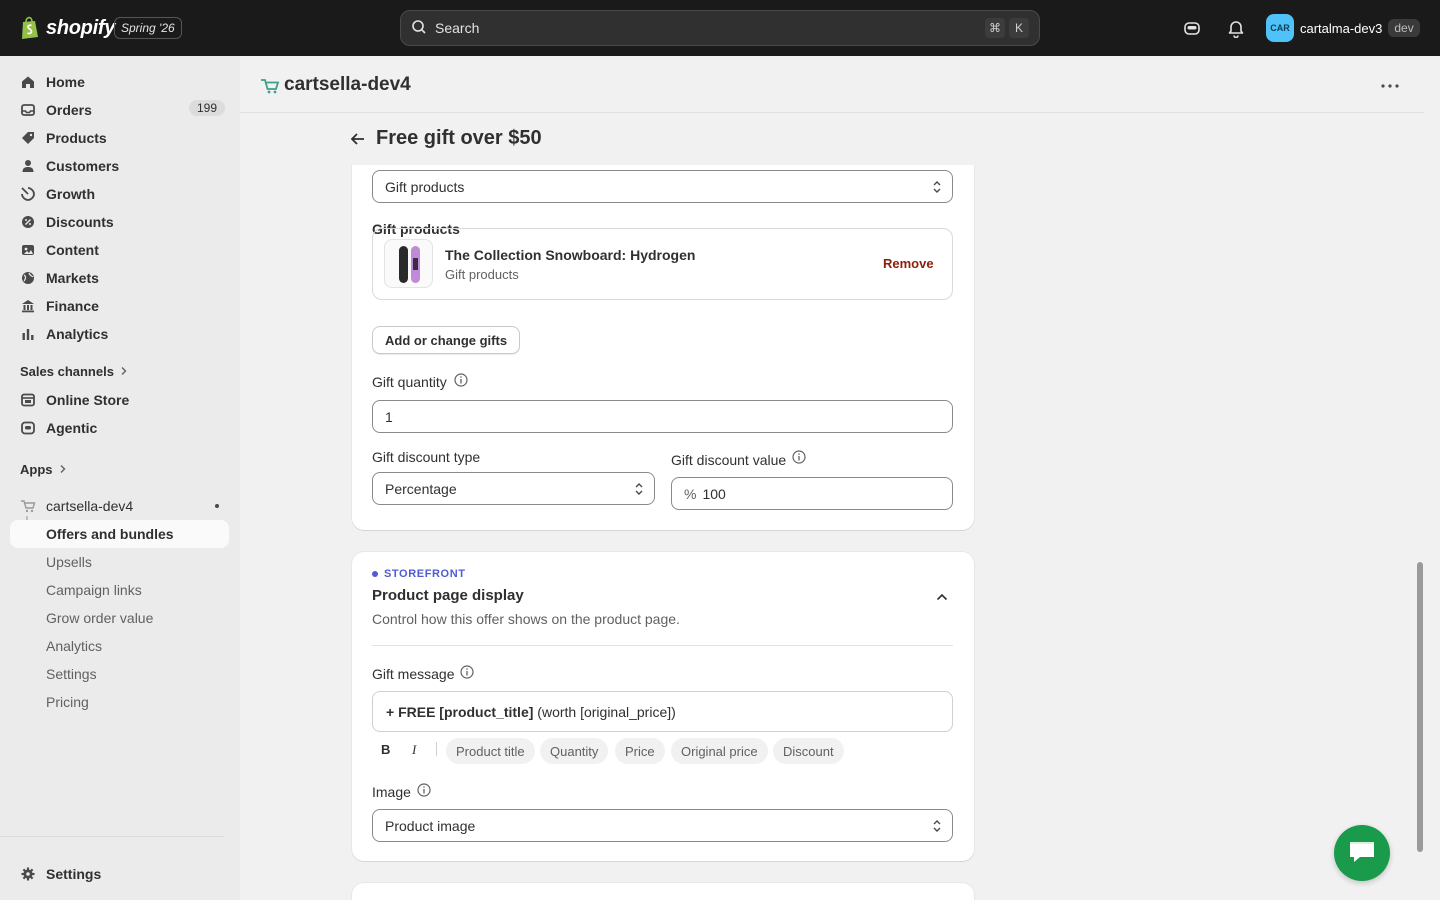  I want to click on gift-product-name: The Collection Snowboard: Hydrogen, so click(570, 255).